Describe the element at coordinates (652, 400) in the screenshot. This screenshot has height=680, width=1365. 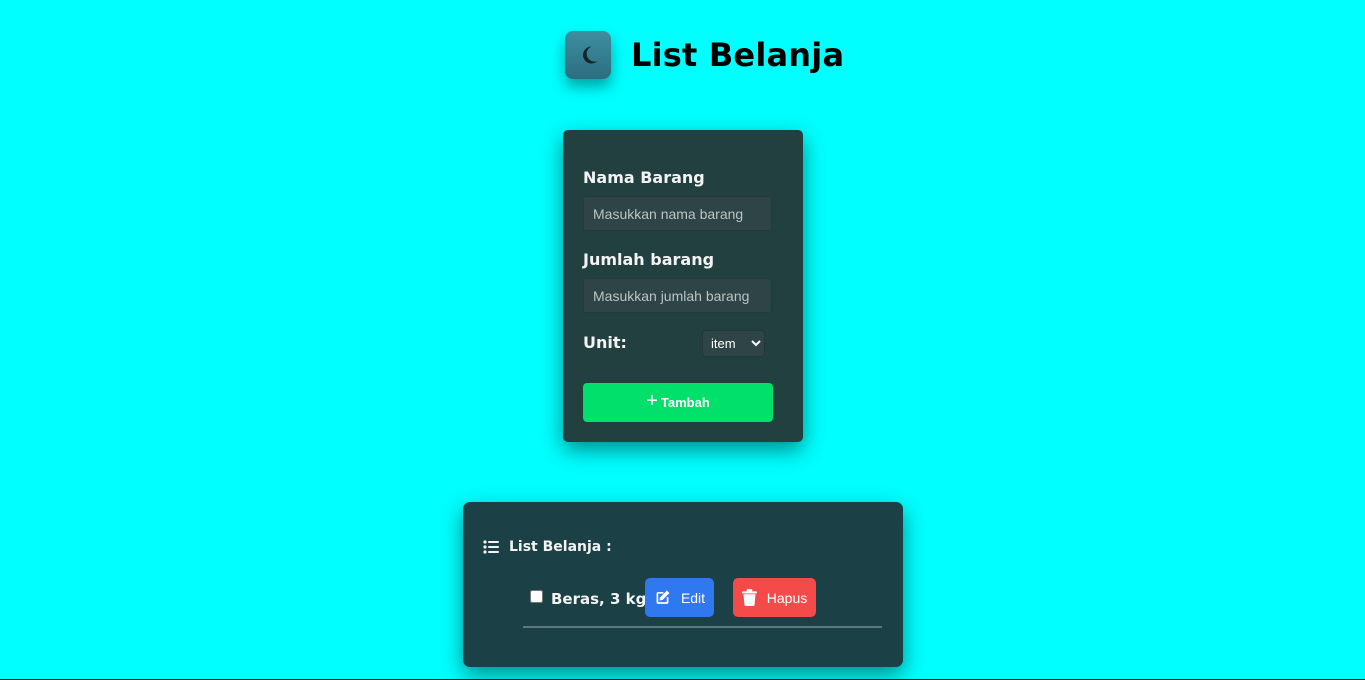
I see `plus-icon: +` at that location.